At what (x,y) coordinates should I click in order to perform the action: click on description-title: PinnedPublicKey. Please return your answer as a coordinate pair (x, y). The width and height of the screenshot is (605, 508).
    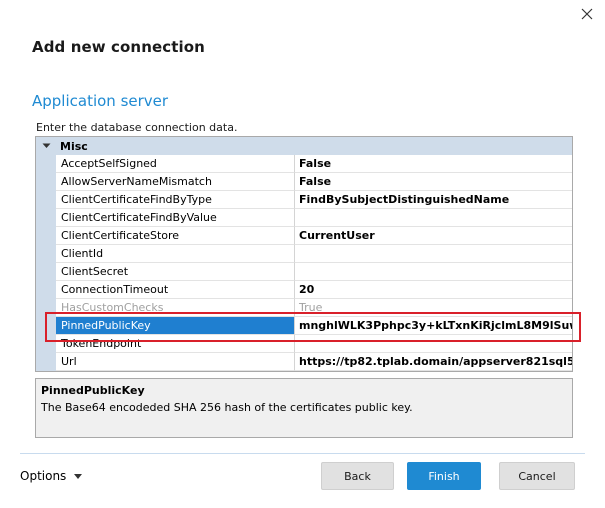
    Looking at the image, I should click on (93, 390).